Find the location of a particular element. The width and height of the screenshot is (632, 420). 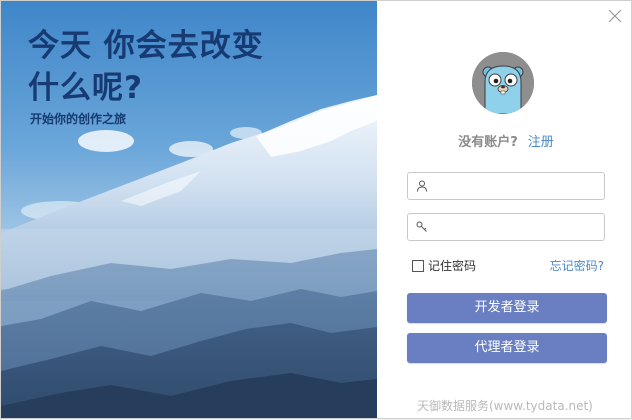

developer-login-button: 开发者登录 is located at coordinates (507, 308).